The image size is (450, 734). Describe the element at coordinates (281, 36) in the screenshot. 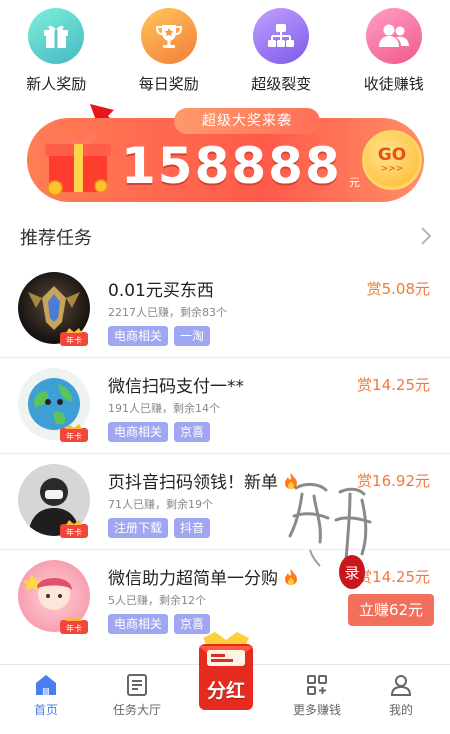

I see `network-icon` at that location.